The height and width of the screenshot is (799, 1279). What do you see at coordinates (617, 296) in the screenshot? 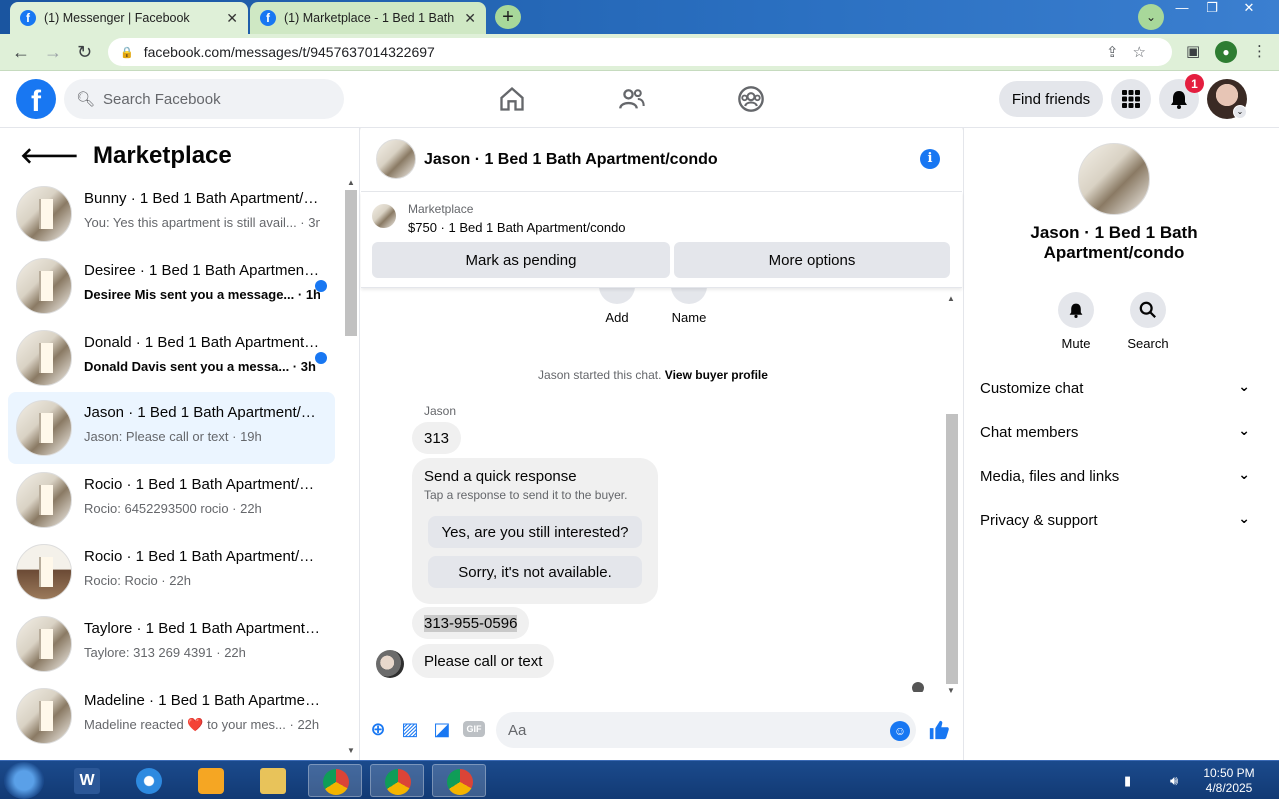
I see `add-icon` at bounding box center [617, 296].